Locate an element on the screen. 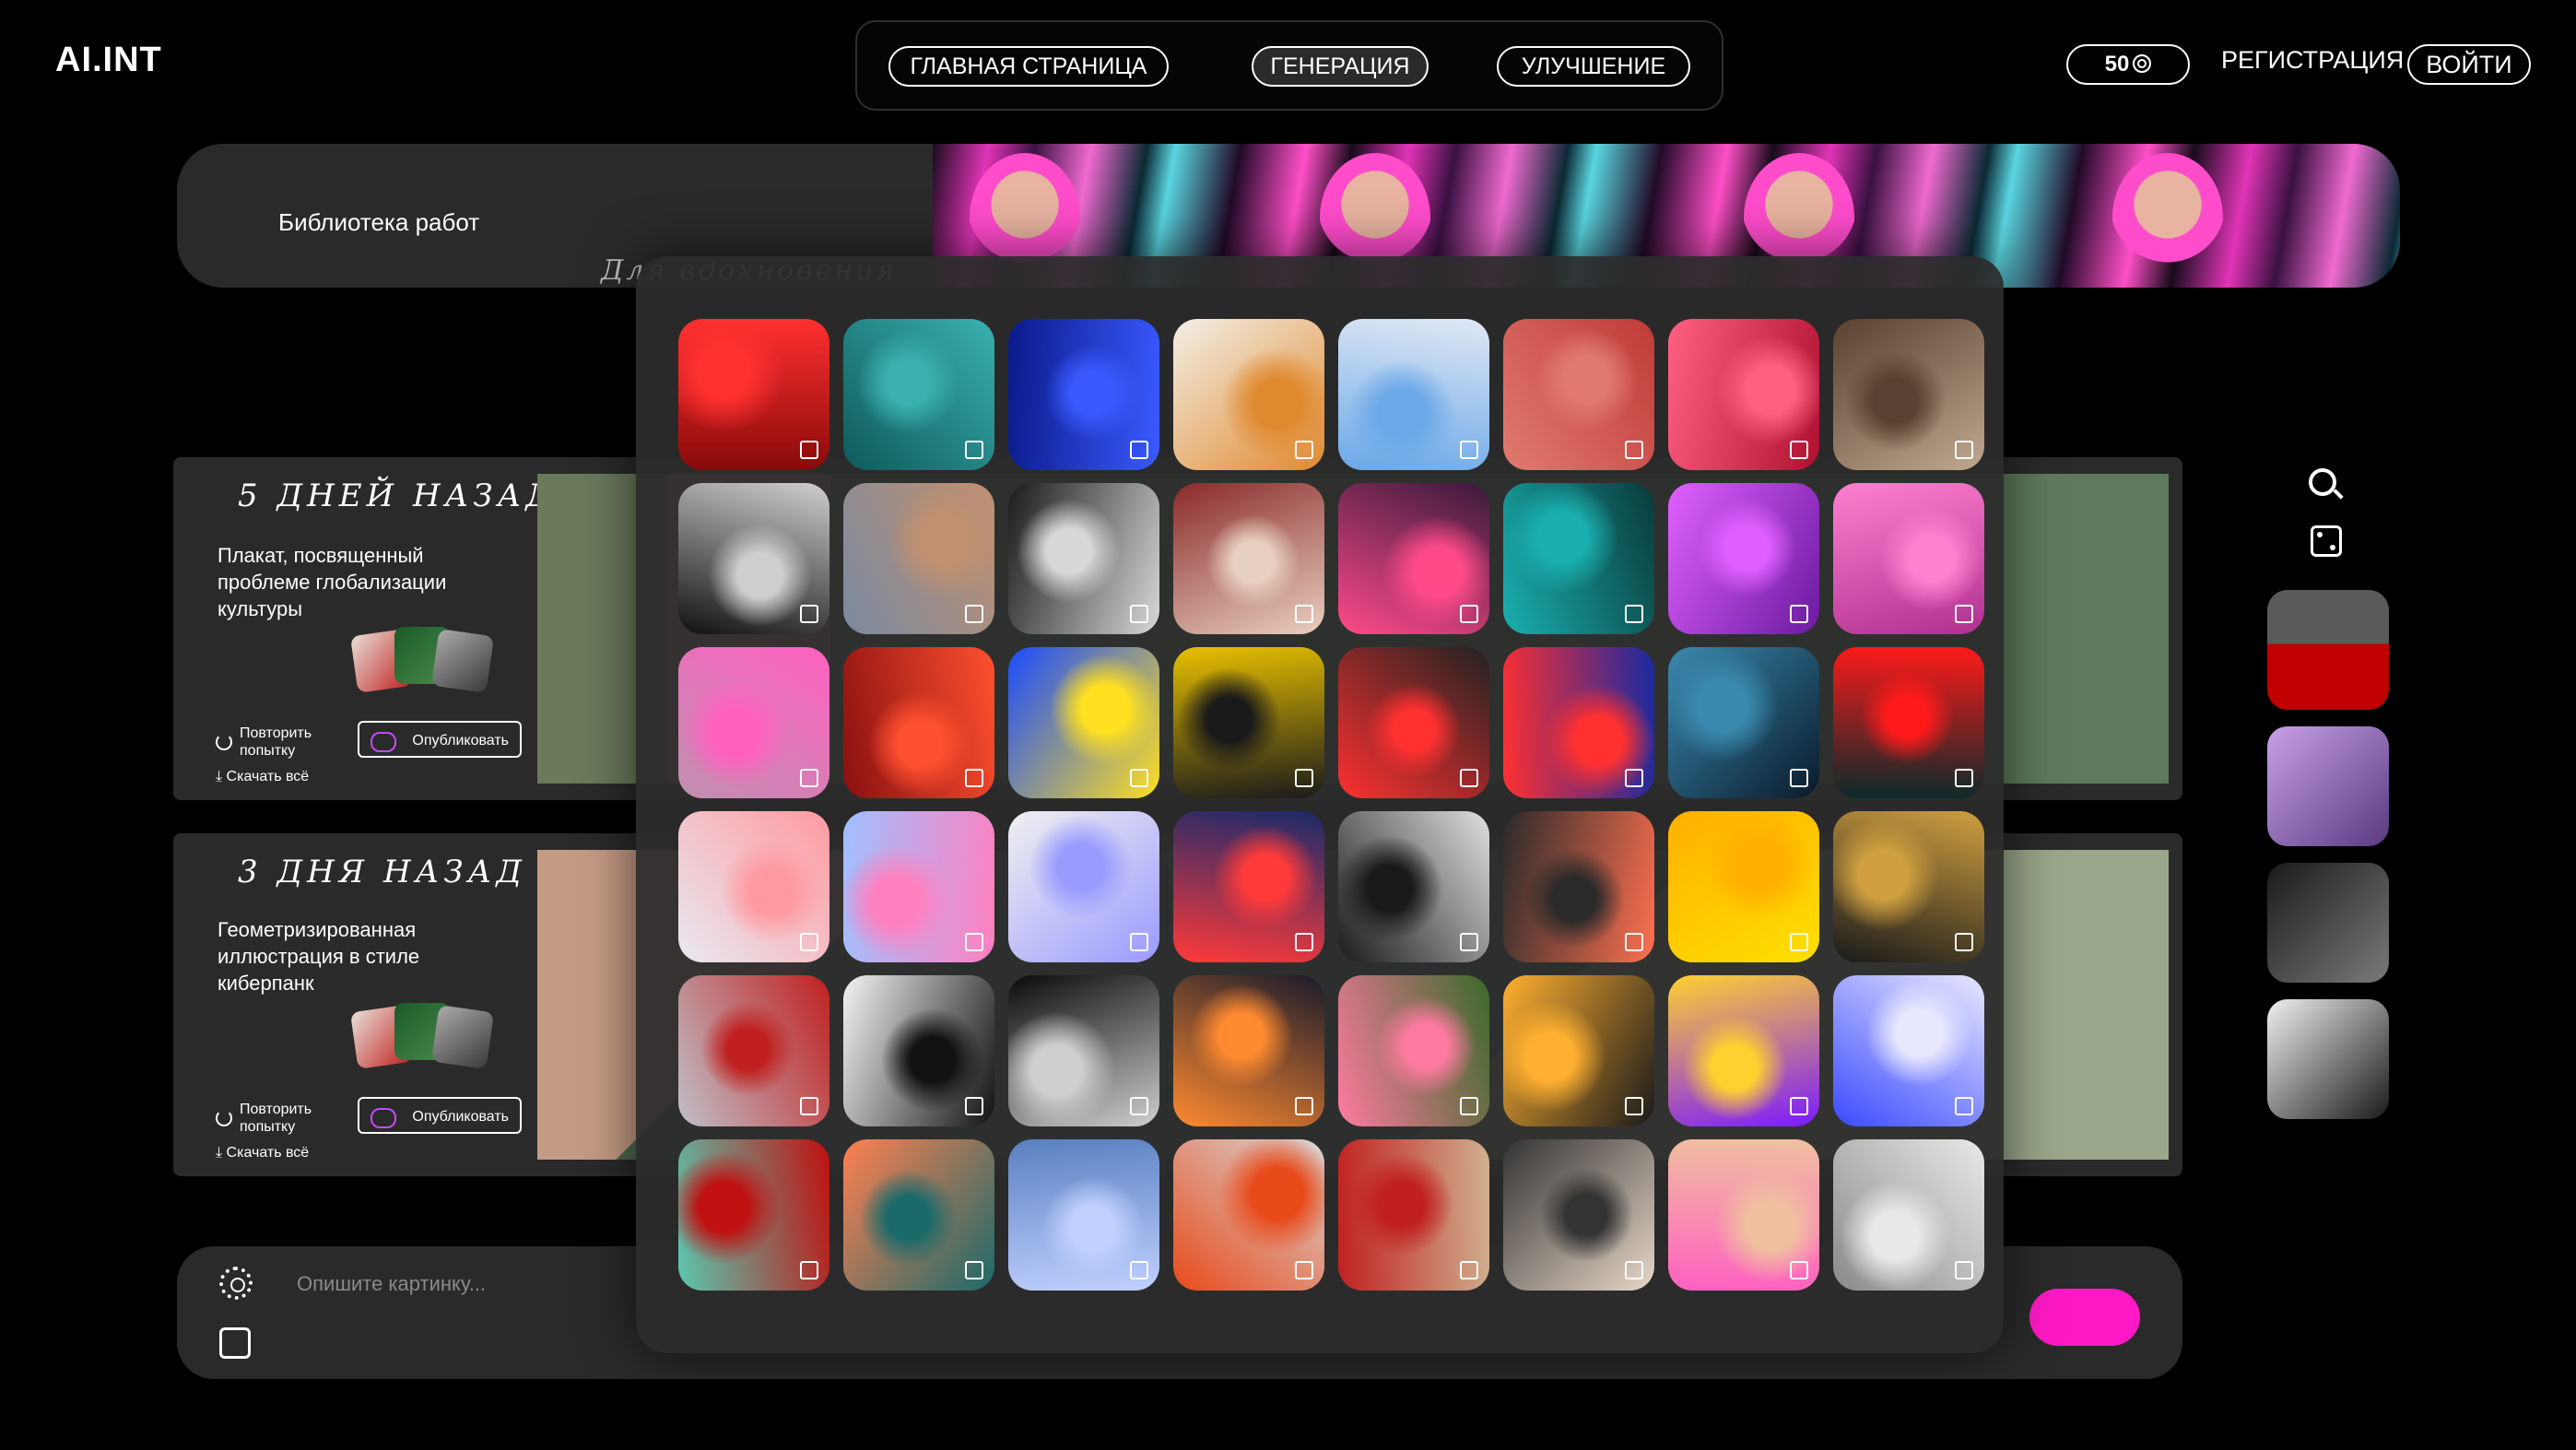 This screenshot has width=2576, height=1450. gear-icon is located at coordinates (236, 1283).